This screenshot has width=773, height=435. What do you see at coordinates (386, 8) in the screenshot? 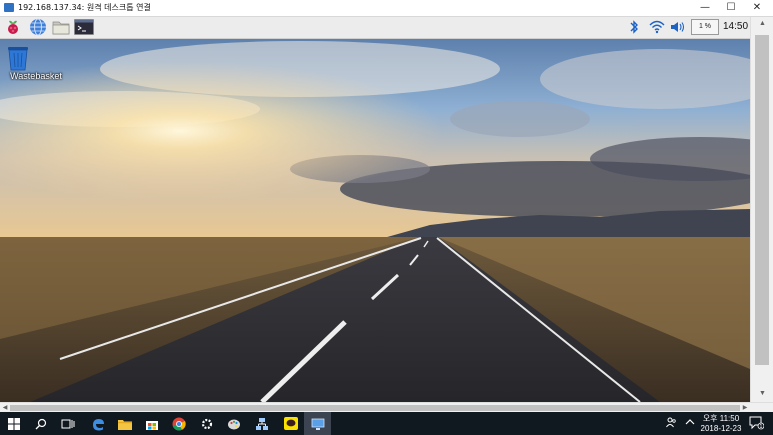
I see `window-titlebar: 192.168.137.34: 원격 데스크톱 연결 — ☐ ✕` at bounding box center [386, 8].